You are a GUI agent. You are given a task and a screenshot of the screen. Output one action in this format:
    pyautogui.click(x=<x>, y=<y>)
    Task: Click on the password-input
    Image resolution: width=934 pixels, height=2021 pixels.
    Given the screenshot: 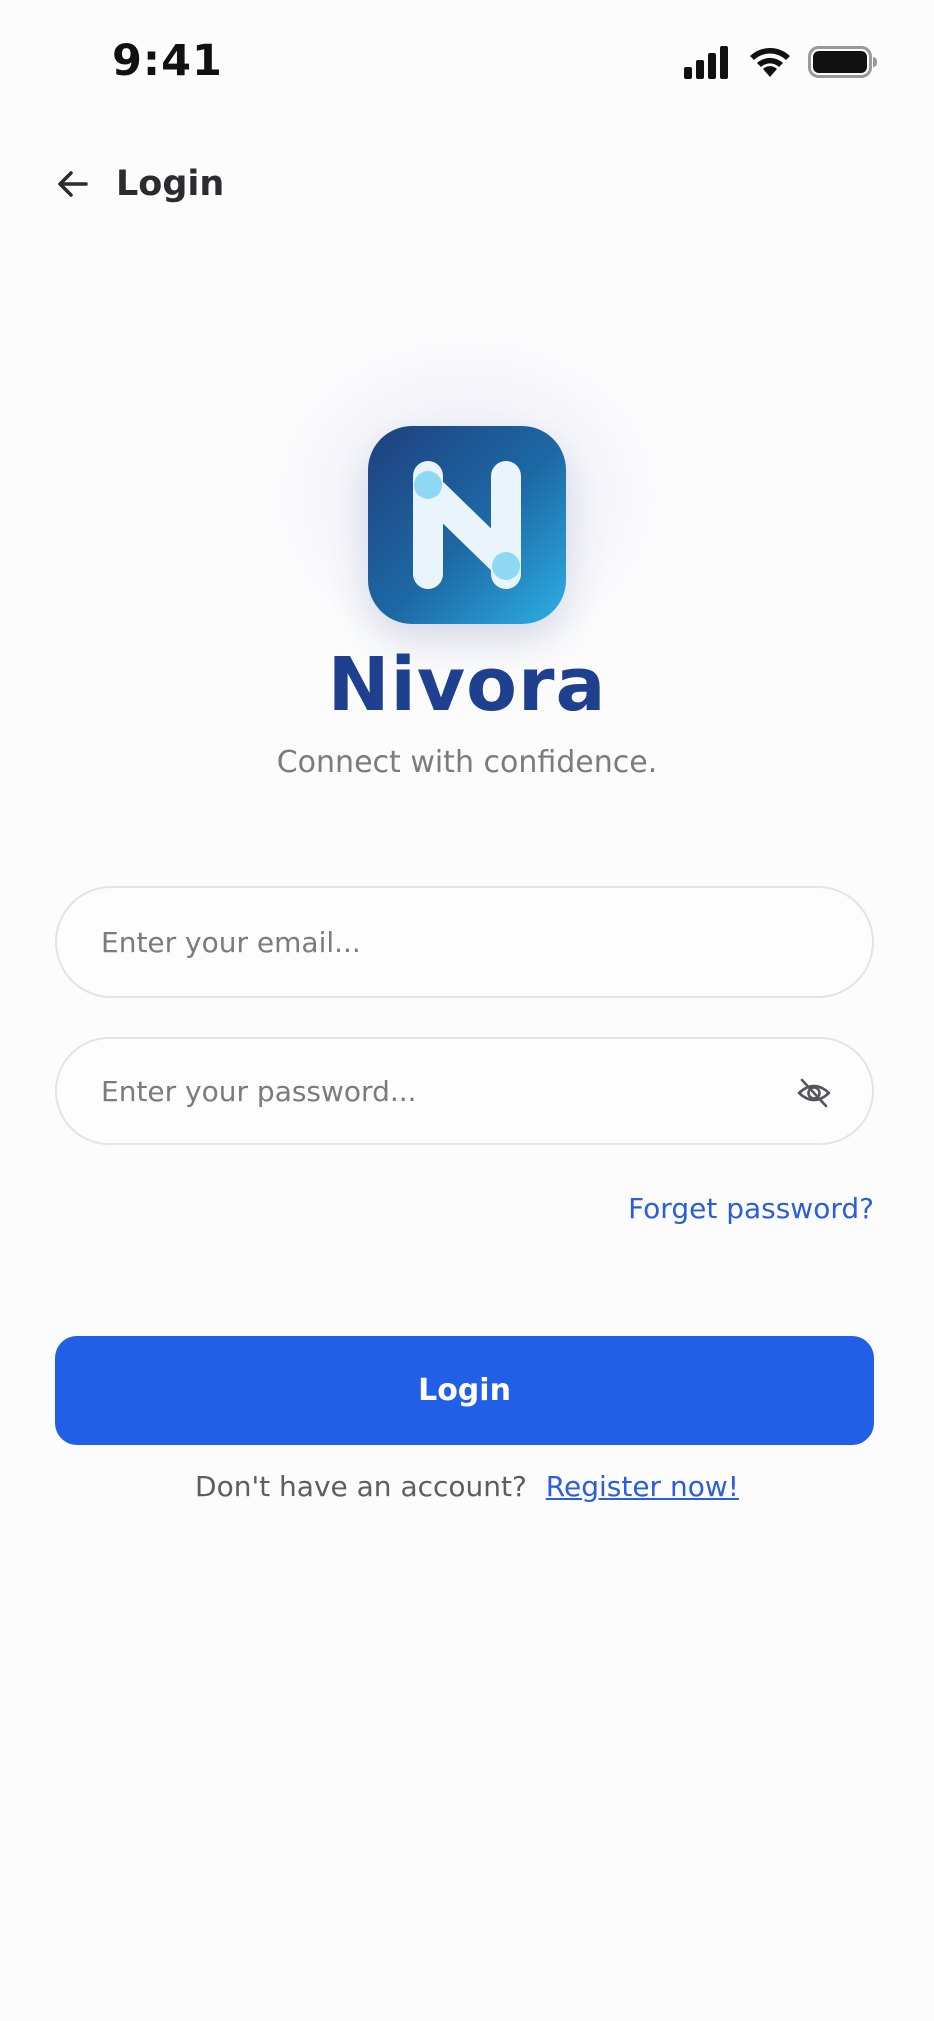 What is the action you would take?
    pyautogui.click(x=441, y=1091)
    